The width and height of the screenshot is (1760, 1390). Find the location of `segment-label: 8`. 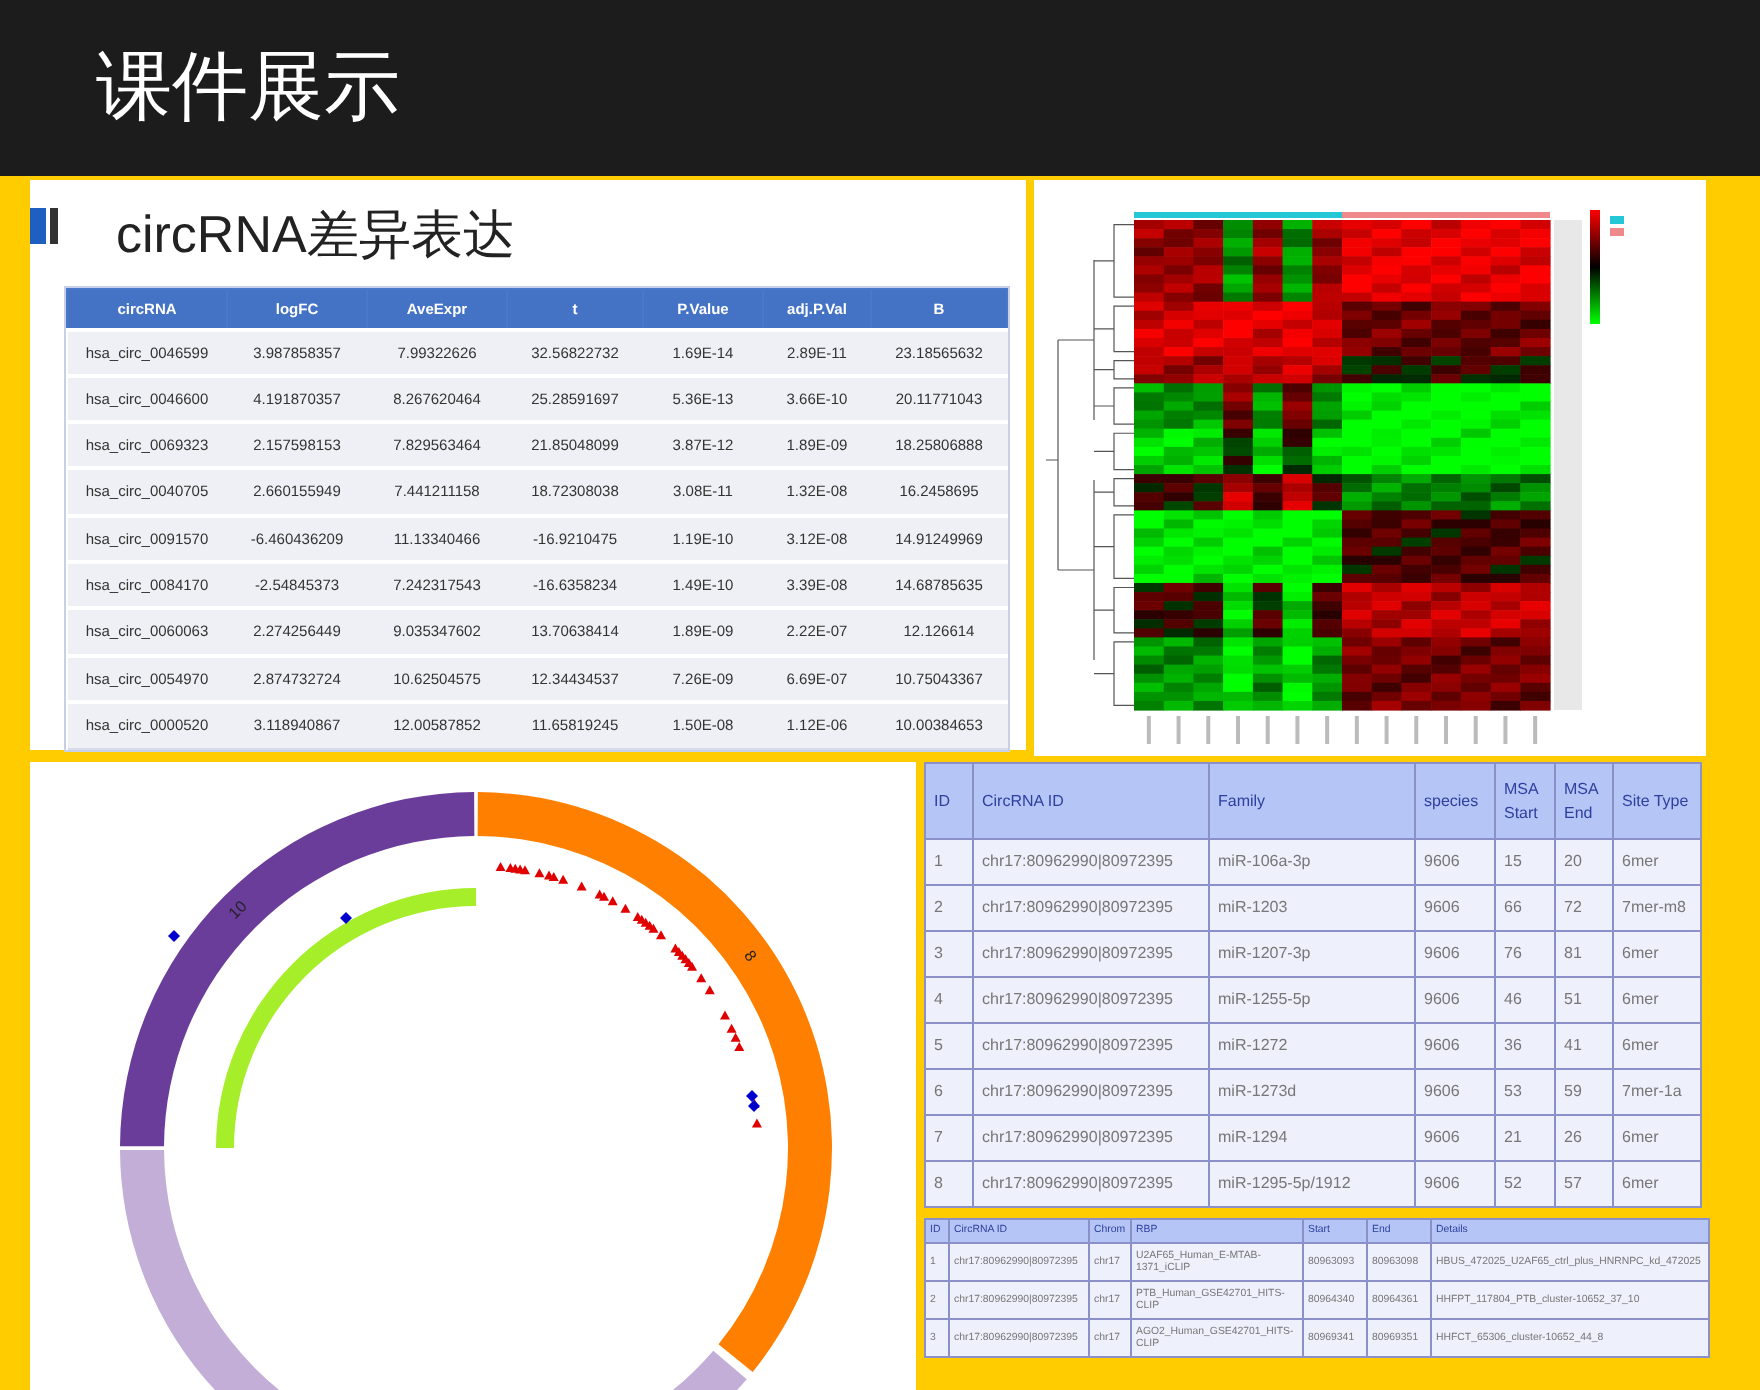

segment-label: 8 is located at coordinates (750, 956).